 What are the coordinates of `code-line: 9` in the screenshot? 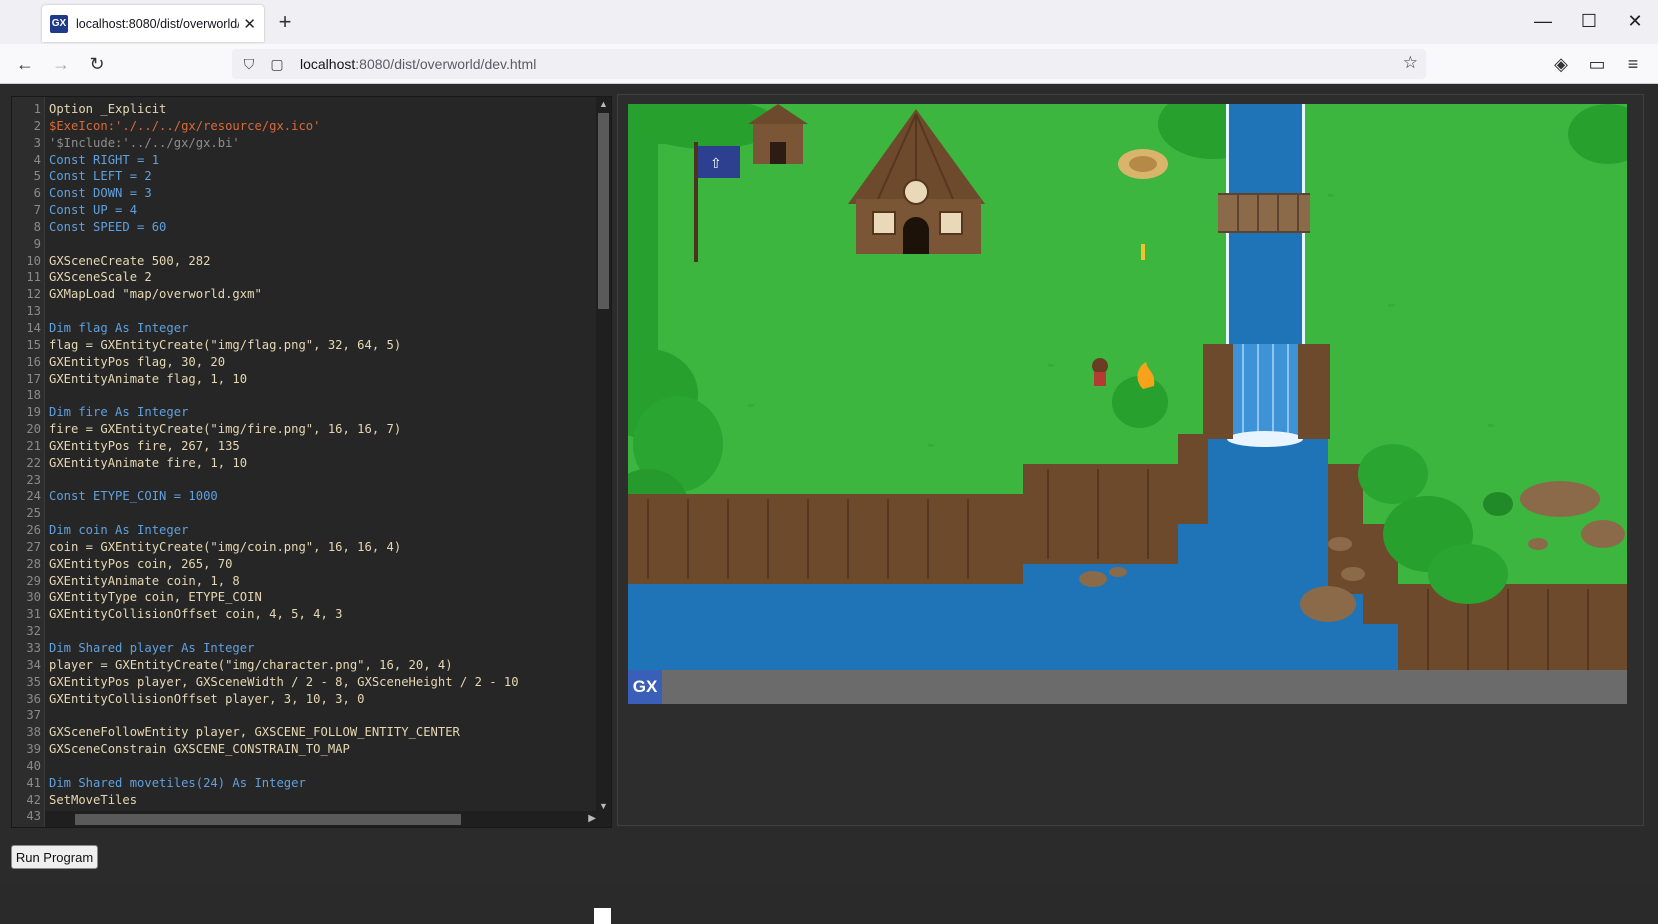 It's located at (307, 244).